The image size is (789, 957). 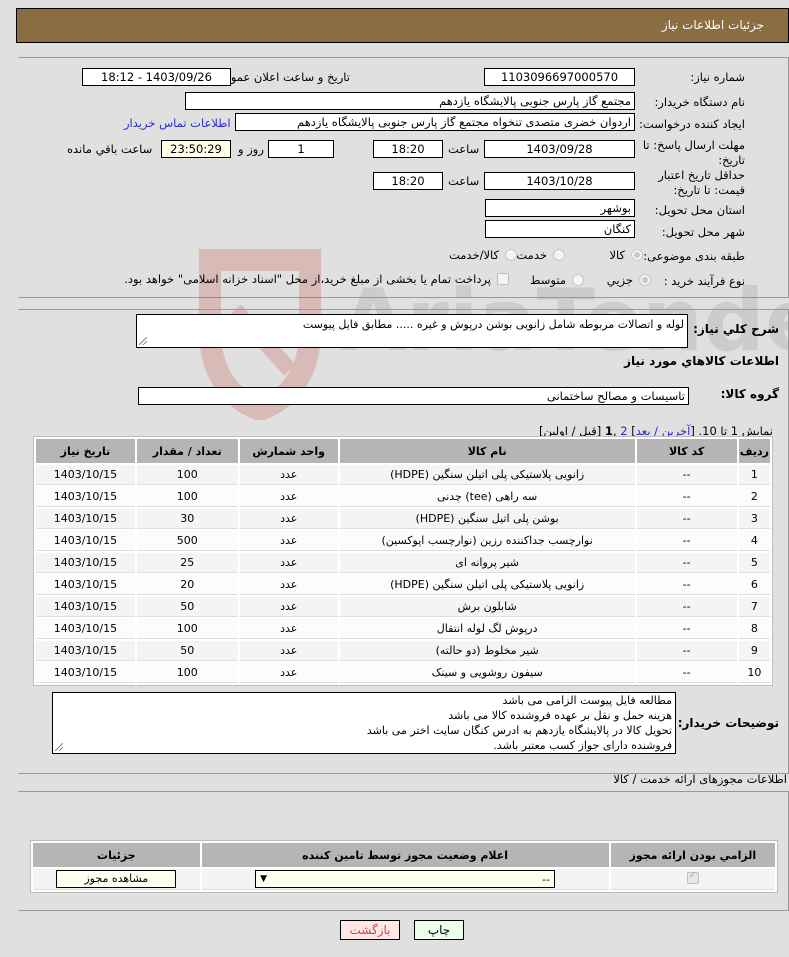 What do you see at coordinates (464, 181) in the screenshot?
I see `price-validity-time-label: ساعت` at bounding box center [464, 181].